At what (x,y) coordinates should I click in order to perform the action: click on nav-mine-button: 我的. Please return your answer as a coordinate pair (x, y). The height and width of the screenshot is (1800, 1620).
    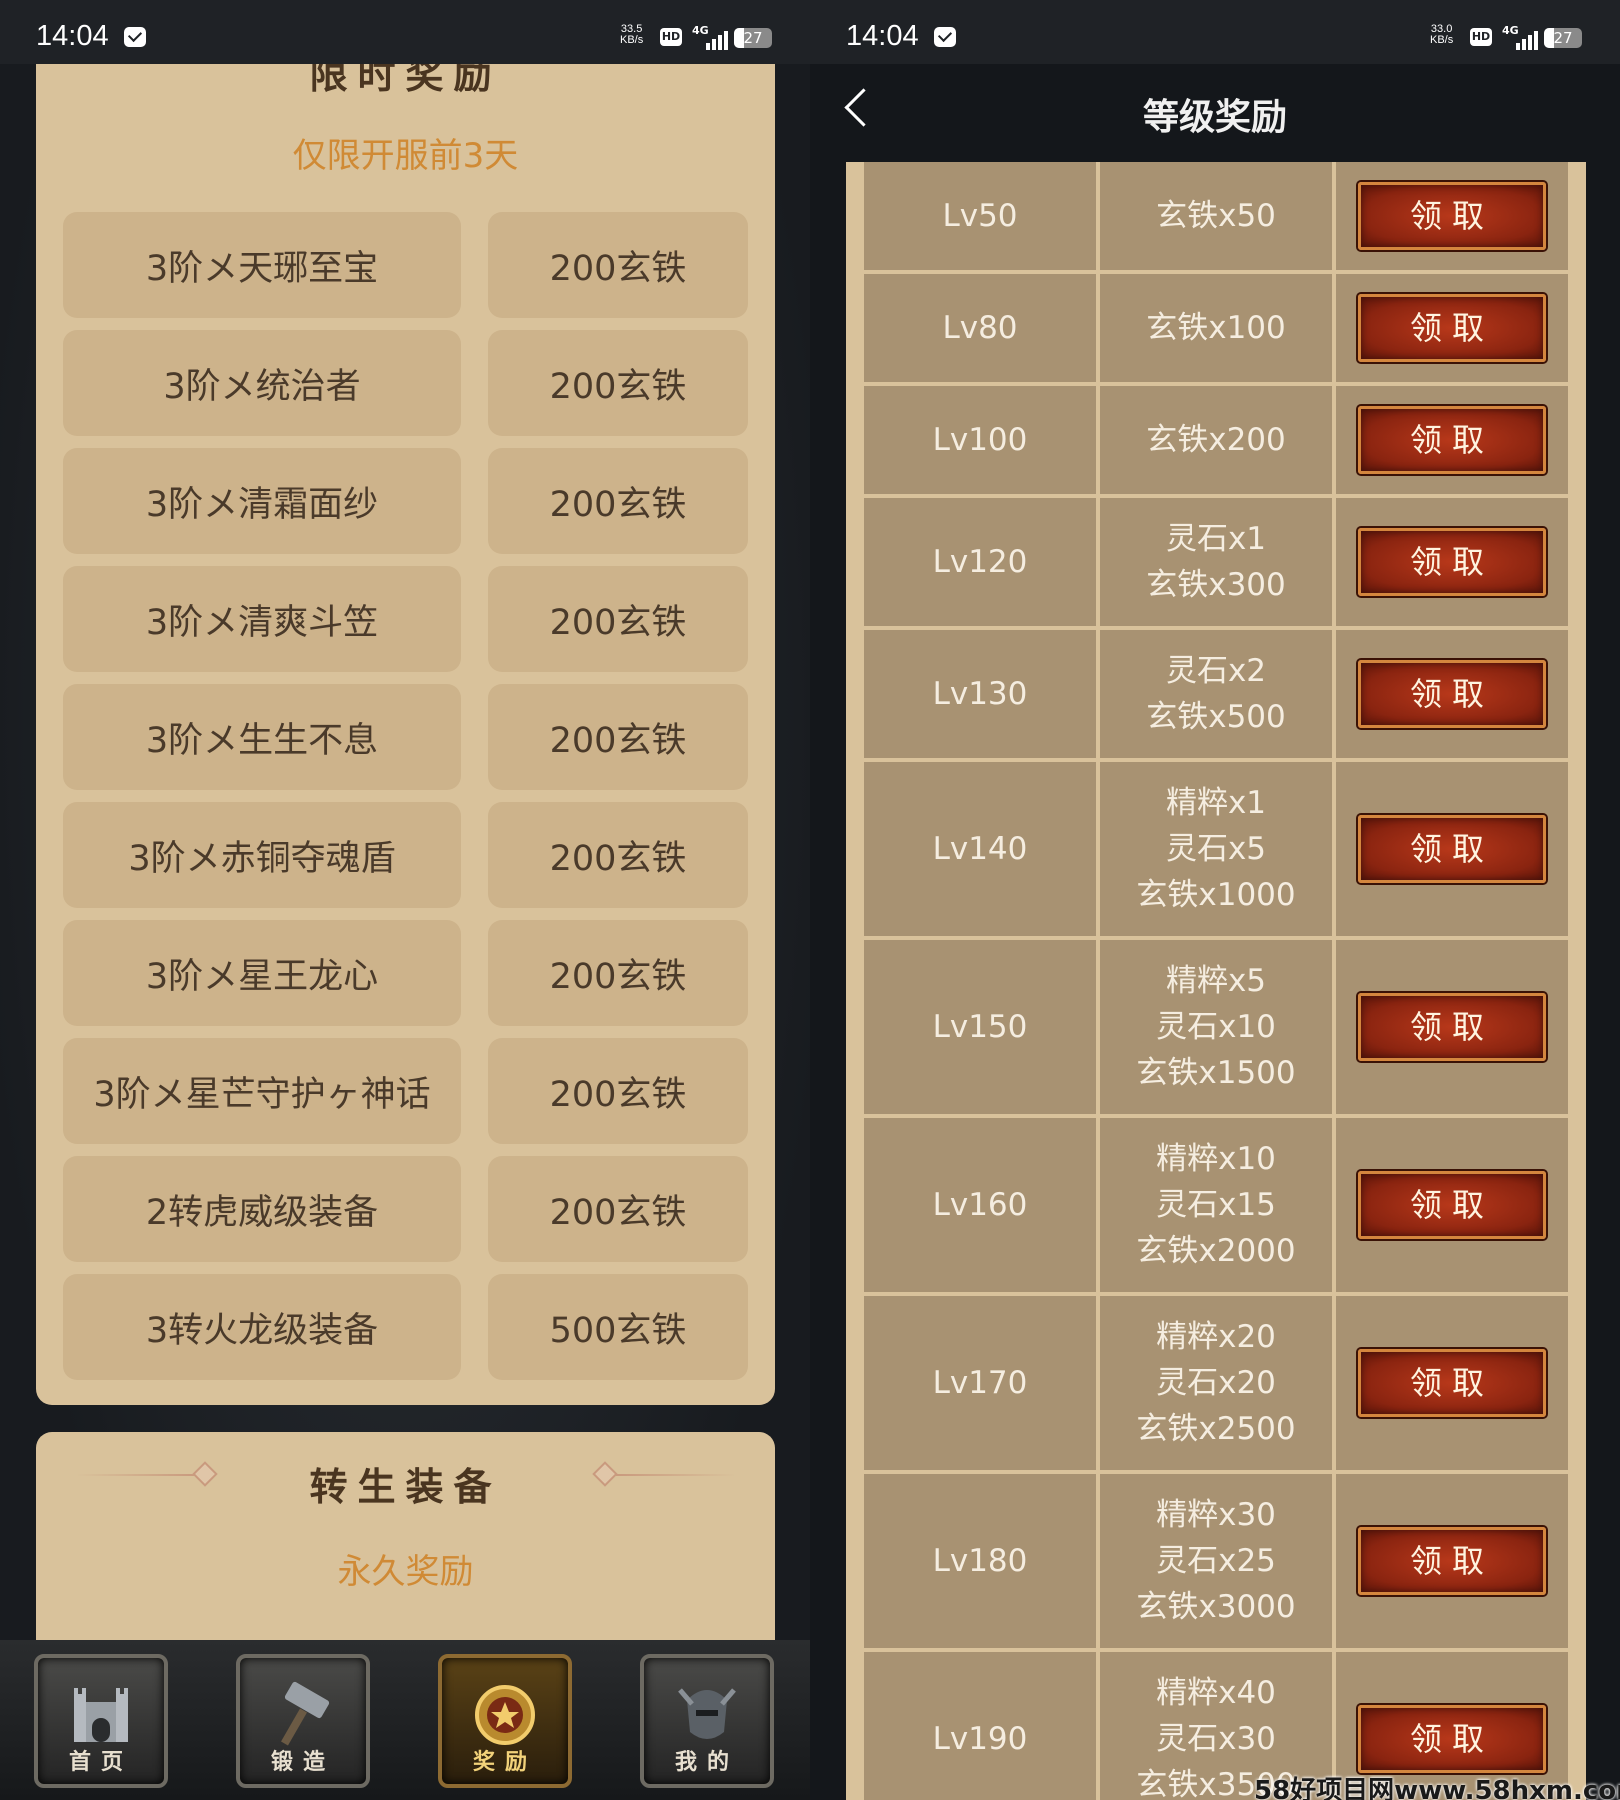
    Looking at the image, I should click on (707, 1721).